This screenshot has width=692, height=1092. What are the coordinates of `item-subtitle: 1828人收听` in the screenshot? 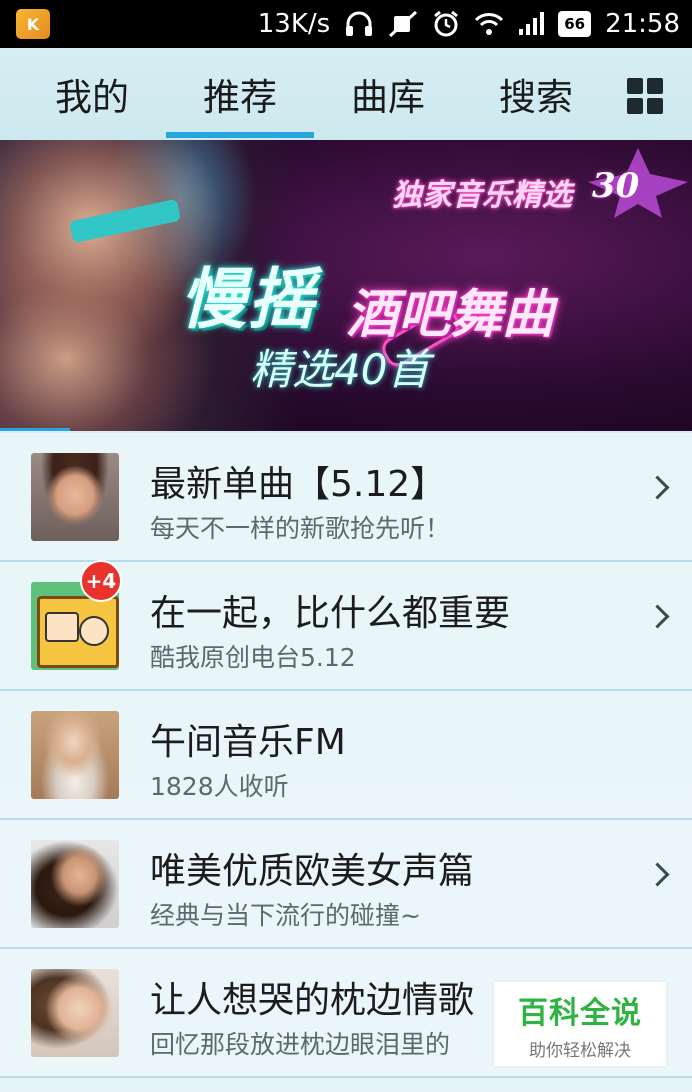 It's located at (219, 786).